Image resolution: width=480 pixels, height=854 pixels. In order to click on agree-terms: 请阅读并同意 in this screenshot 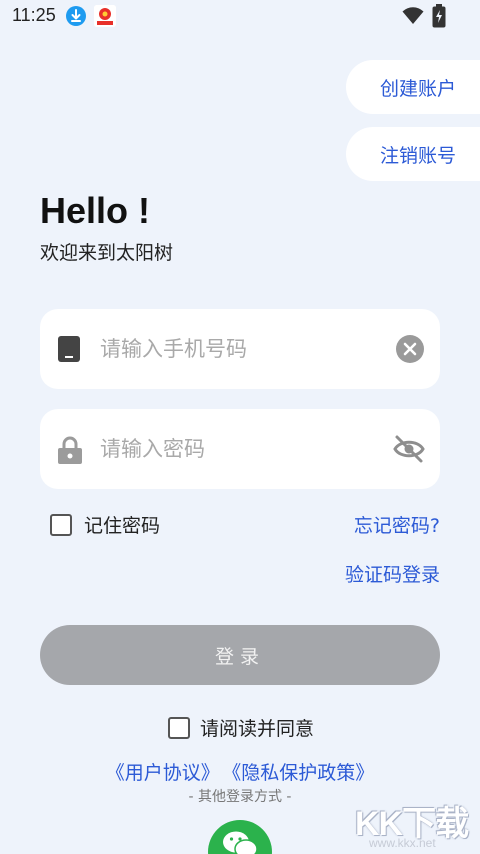, I will do `click(241, 727)`.